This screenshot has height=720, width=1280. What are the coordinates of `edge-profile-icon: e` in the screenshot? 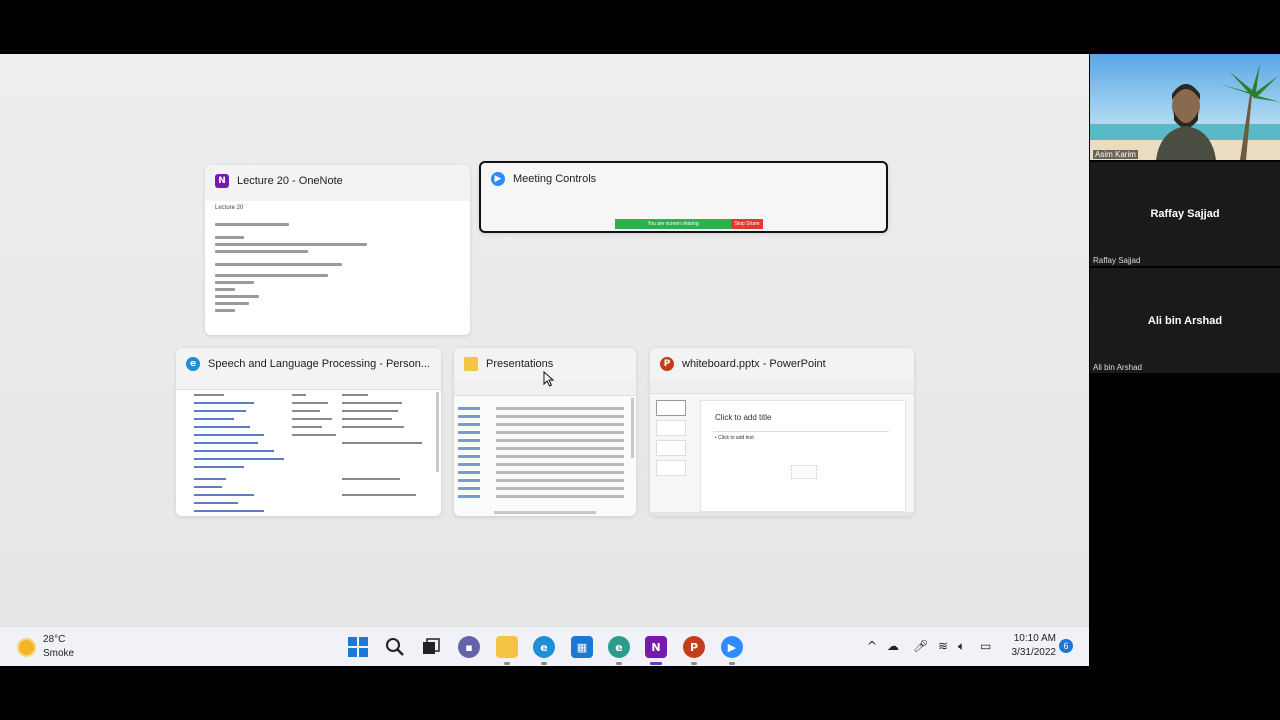 It's located at (619, 647).